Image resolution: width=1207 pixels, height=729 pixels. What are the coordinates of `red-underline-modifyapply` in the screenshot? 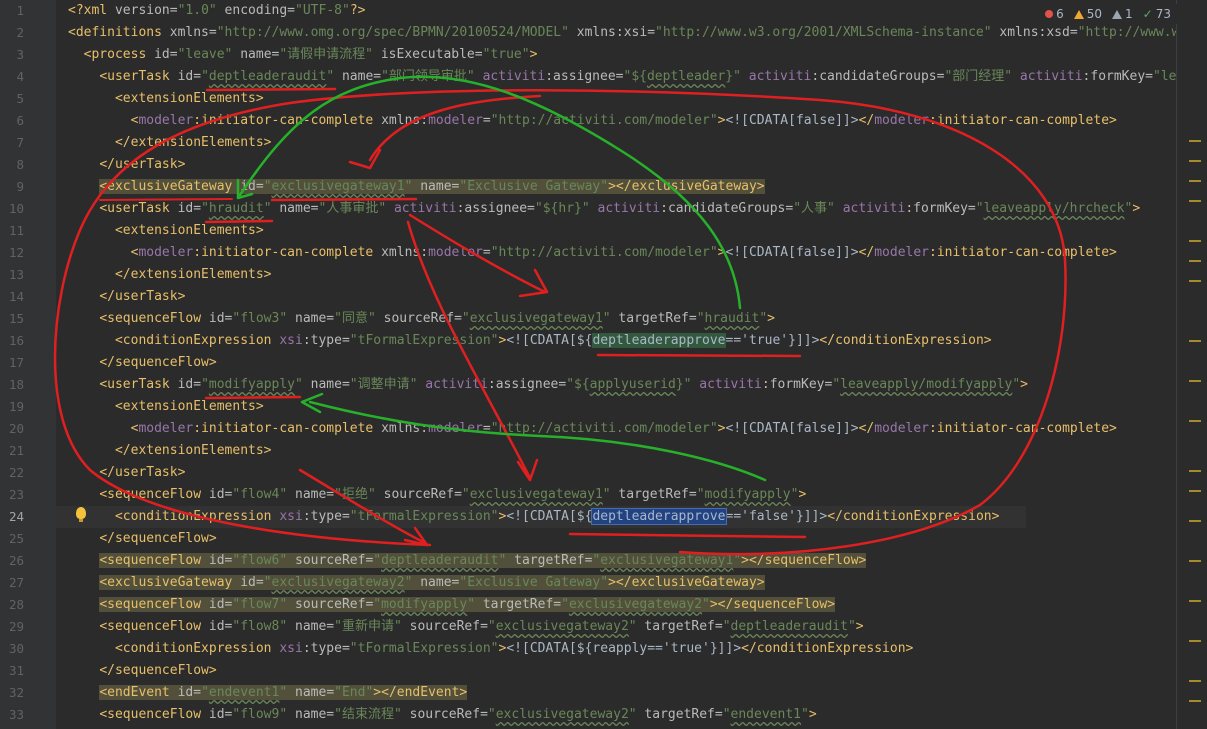 It's located at (253, 397).